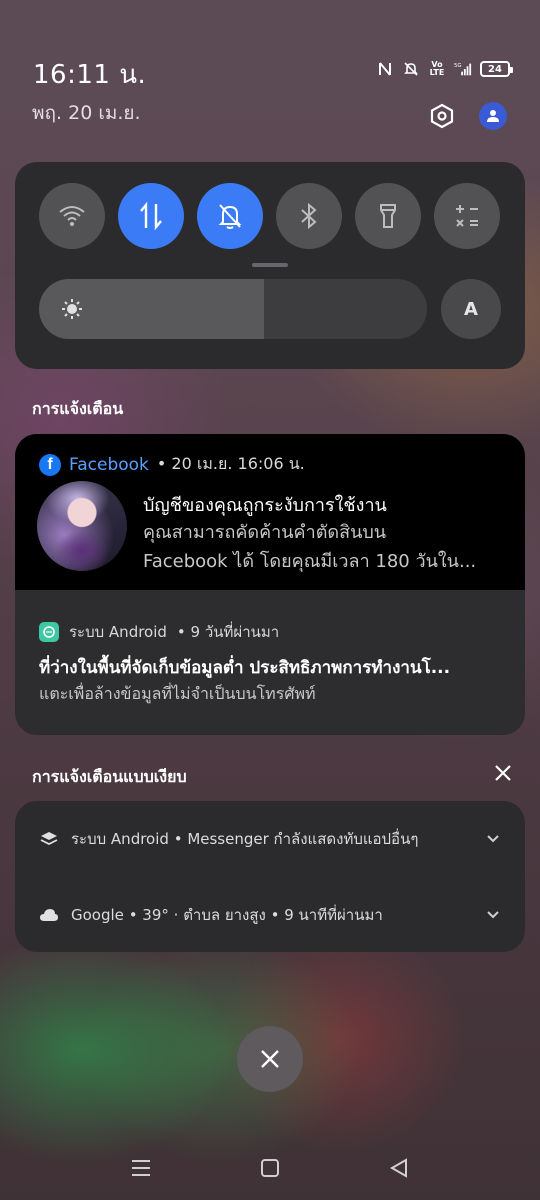  Describe the element at coordinates (177, 693) in the screenshot. I see `notification-body: แตะเพื่อล้างข้อมูลที่ไม่จำเป็นบนโทรศัพท์` at that location.